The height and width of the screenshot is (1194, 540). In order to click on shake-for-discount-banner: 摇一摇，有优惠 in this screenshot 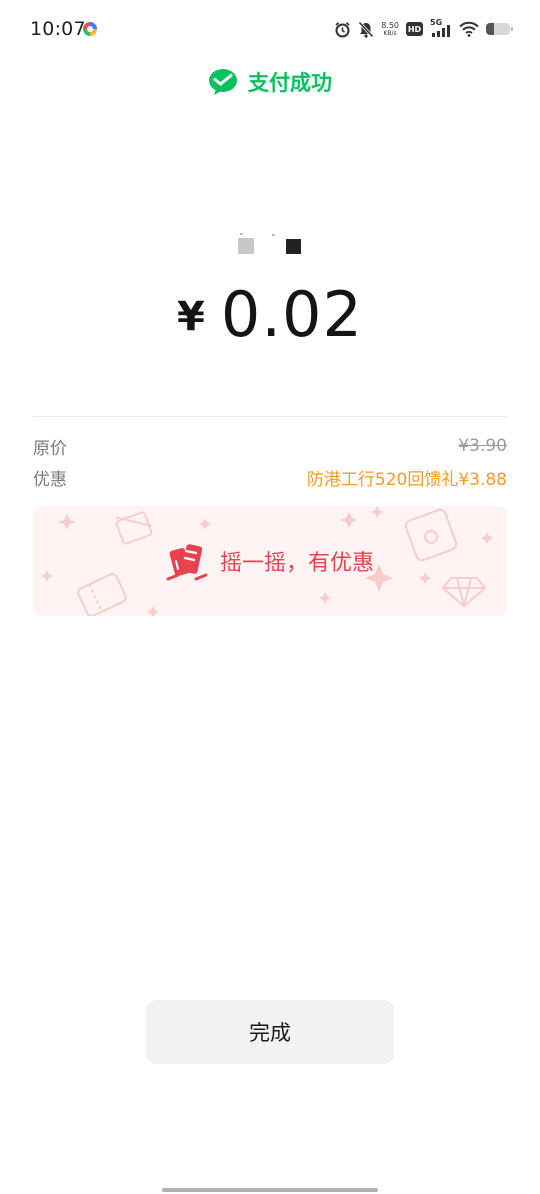, I will do `click(270, 561)`.